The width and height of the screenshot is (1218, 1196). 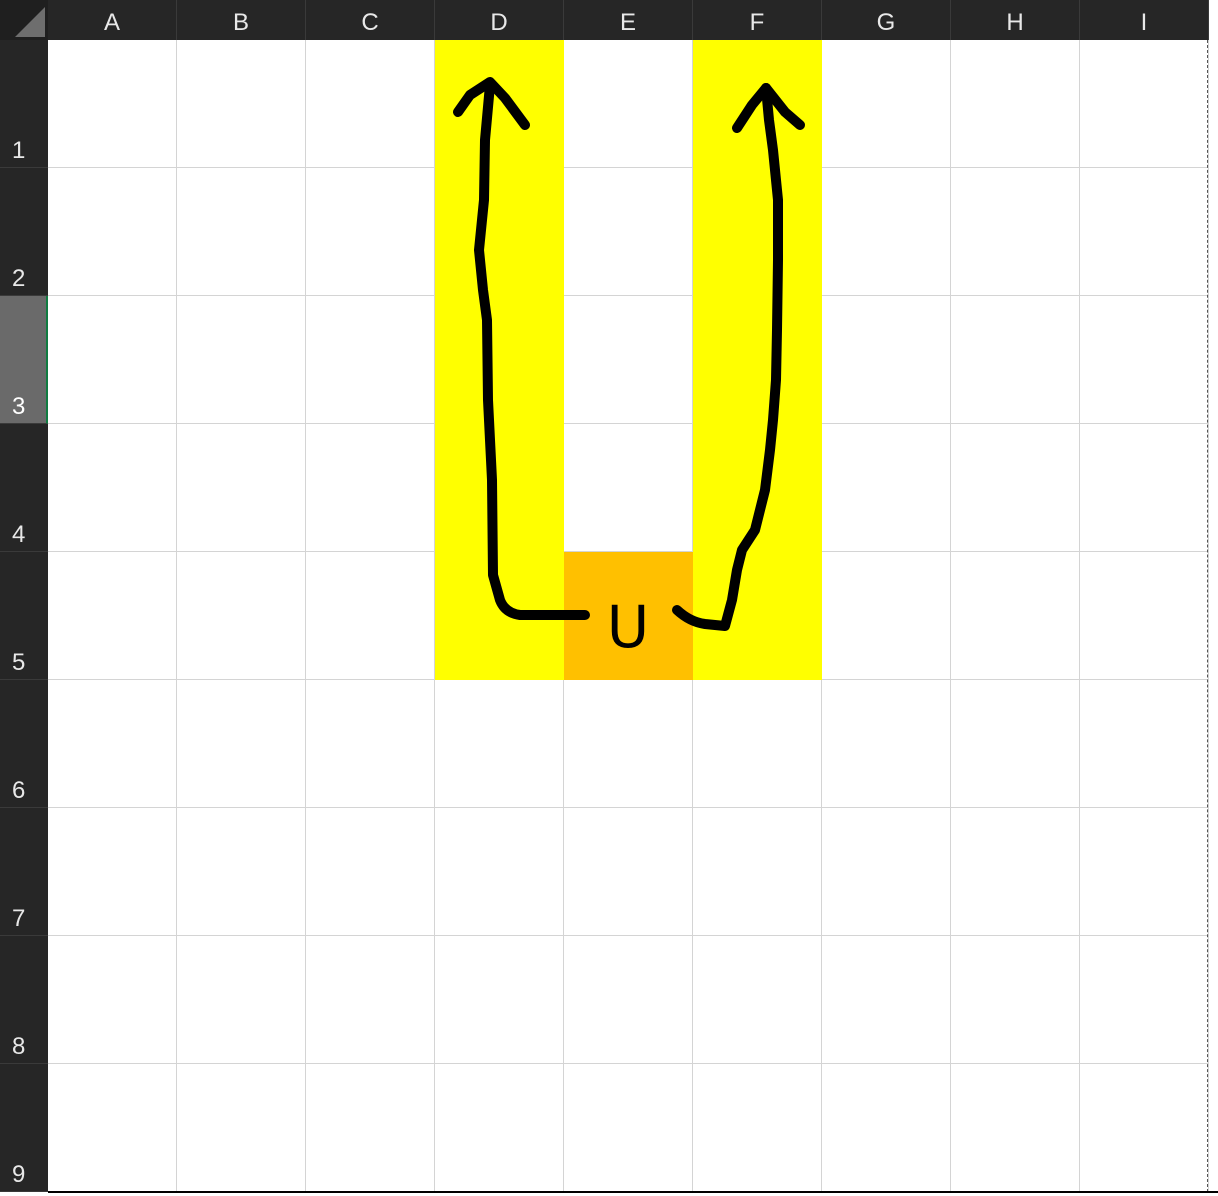 I want to click on cell-d6, so click(x=499, y=744).